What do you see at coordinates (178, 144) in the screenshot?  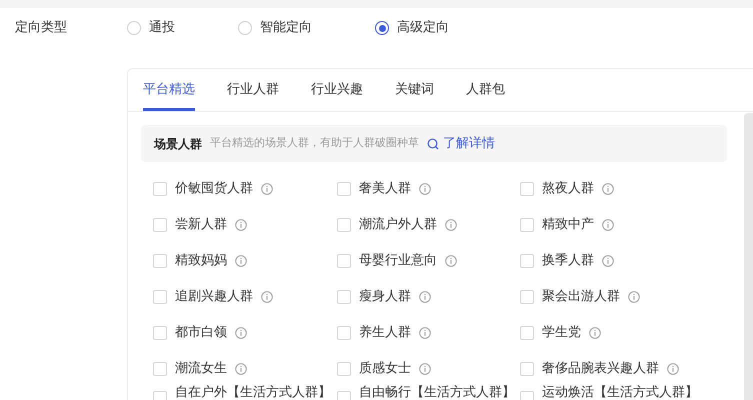 I see `section-title: 场景人群` at bounding box center [178, 144].